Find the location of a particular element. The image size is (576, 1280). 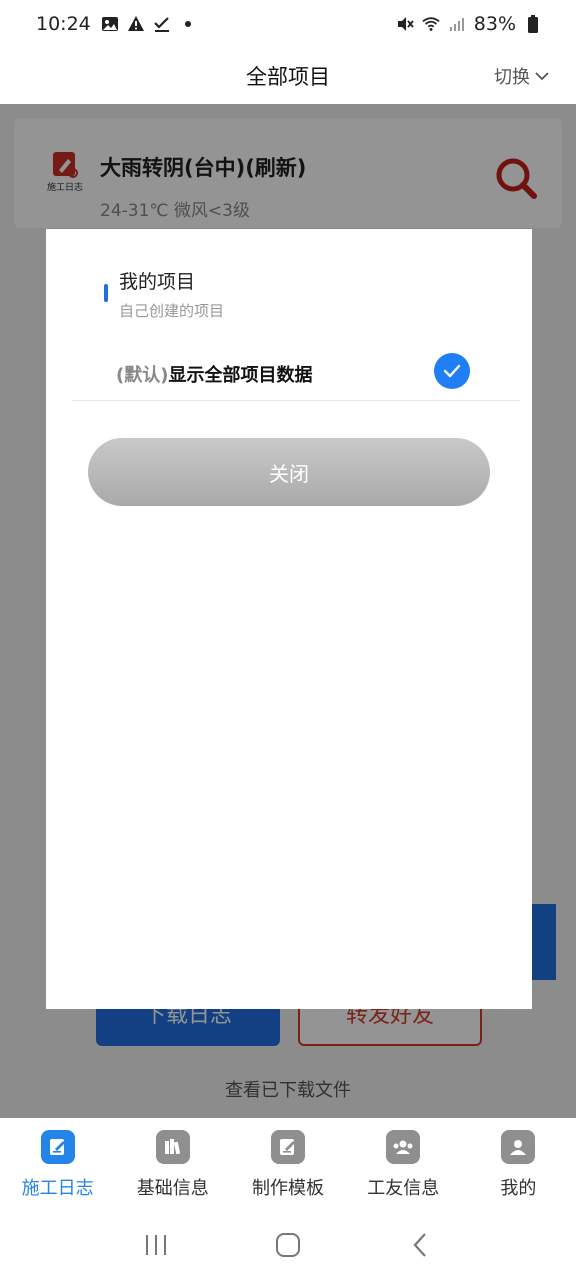

check-icon is located at coordinates (452, 371).